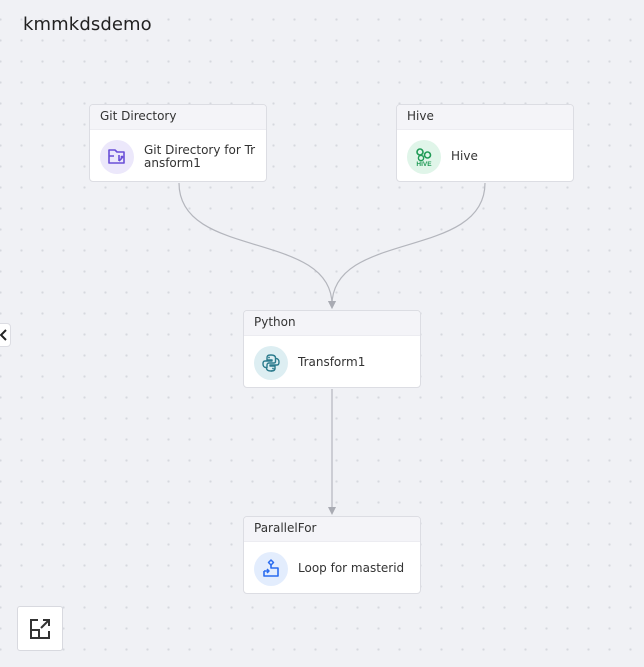 This screenshot has height=667, width=644. I want to click on node-type-label: Hive, so click(485, 117).